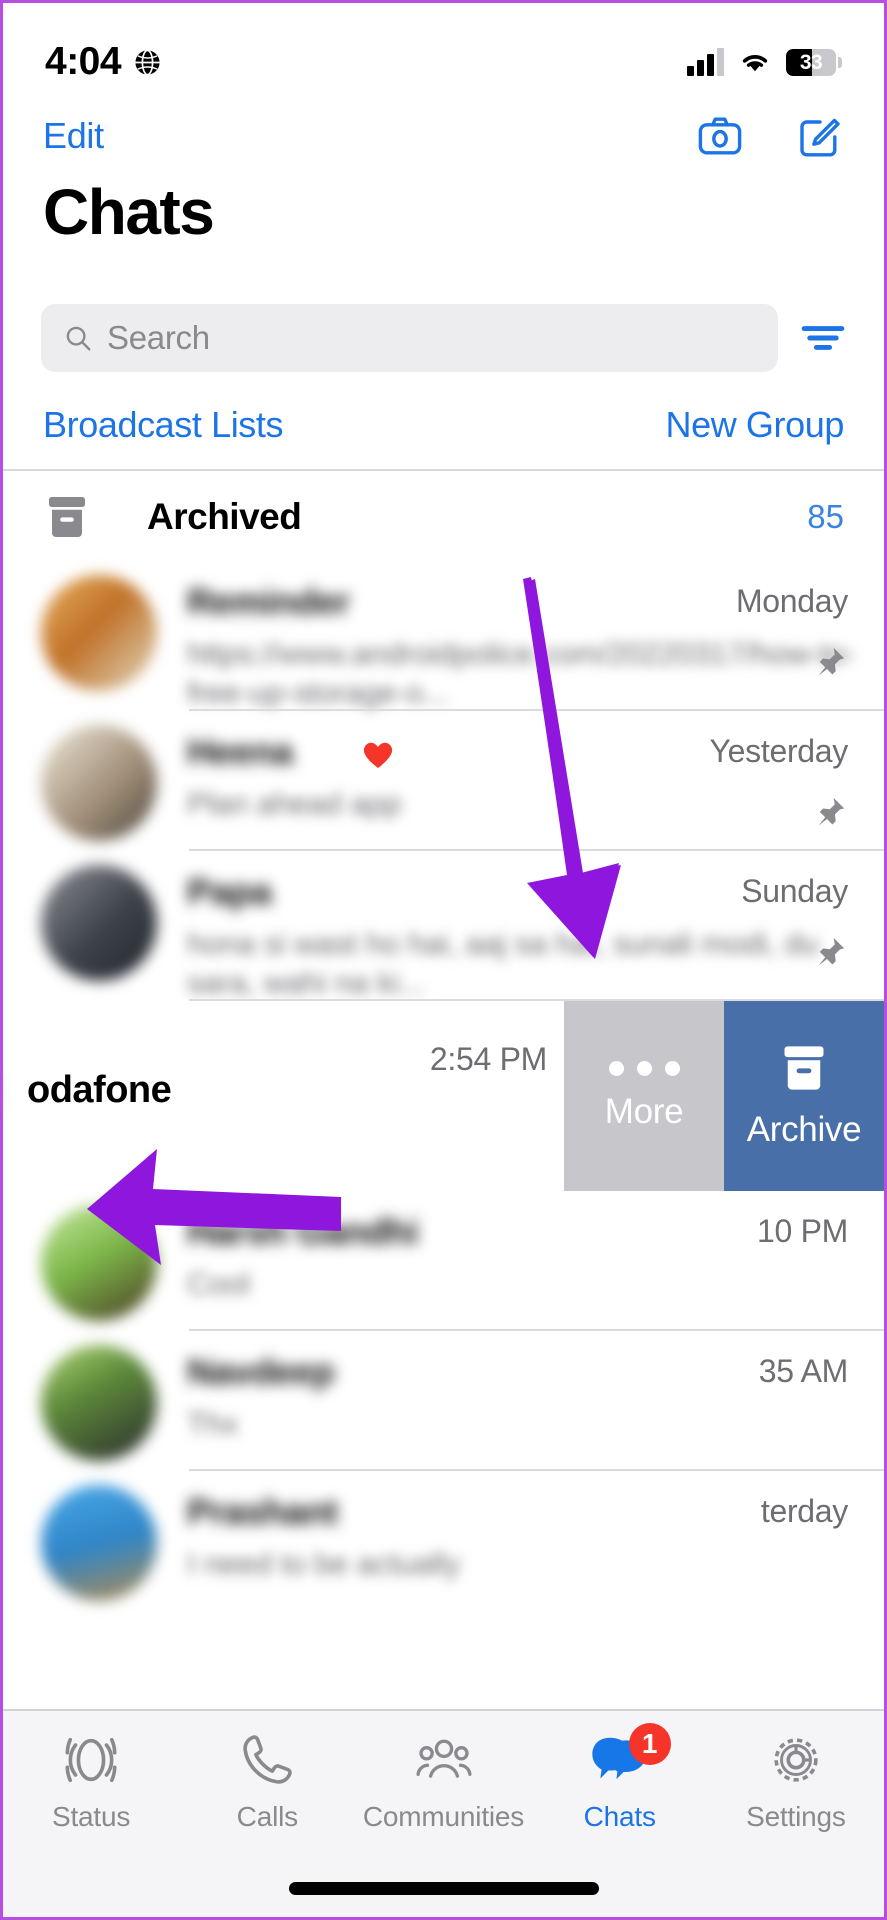 This screenshot has height=1920, width=887. What do you see at coordinates (779, 751) in the screenshot?
I see `chat-time: Yesterday` at bounding box center [779, 751].